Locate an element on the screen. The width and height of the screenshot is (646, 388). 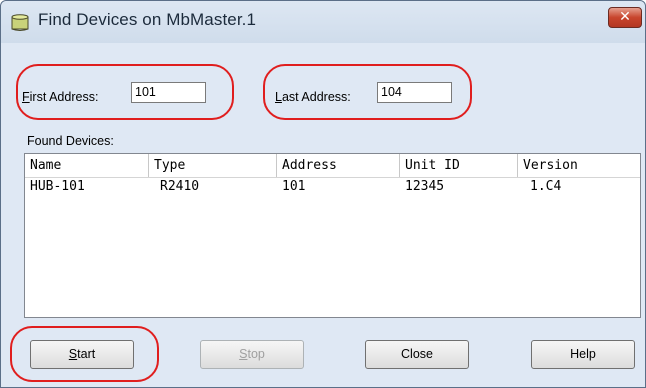
close-window-button: ✕ is located at coordinates (625, 17).